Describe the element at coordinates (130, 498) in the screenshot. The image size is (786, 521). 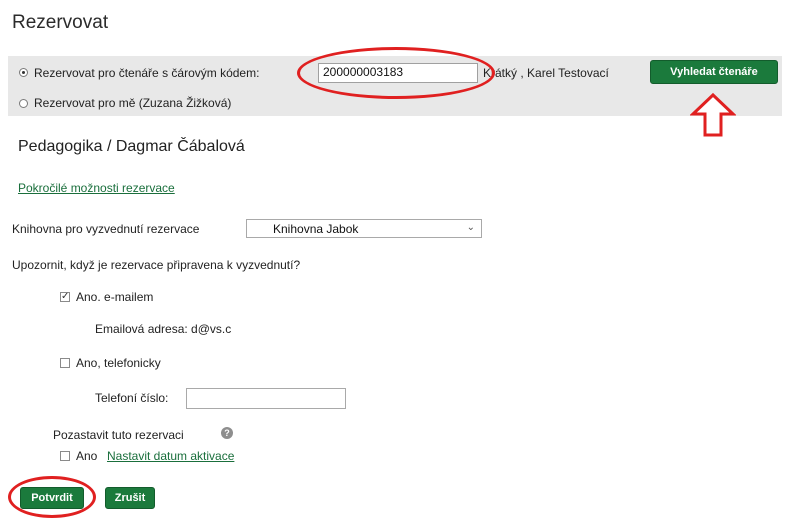
I see `cancel-button: Zrušit` at that location.